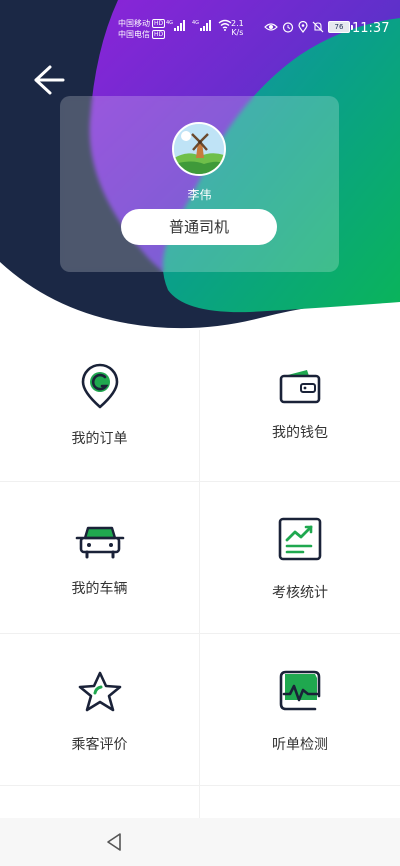 The image size is (400, 866). I want to click on network-speed-unit: K/s, so click(237, 32).